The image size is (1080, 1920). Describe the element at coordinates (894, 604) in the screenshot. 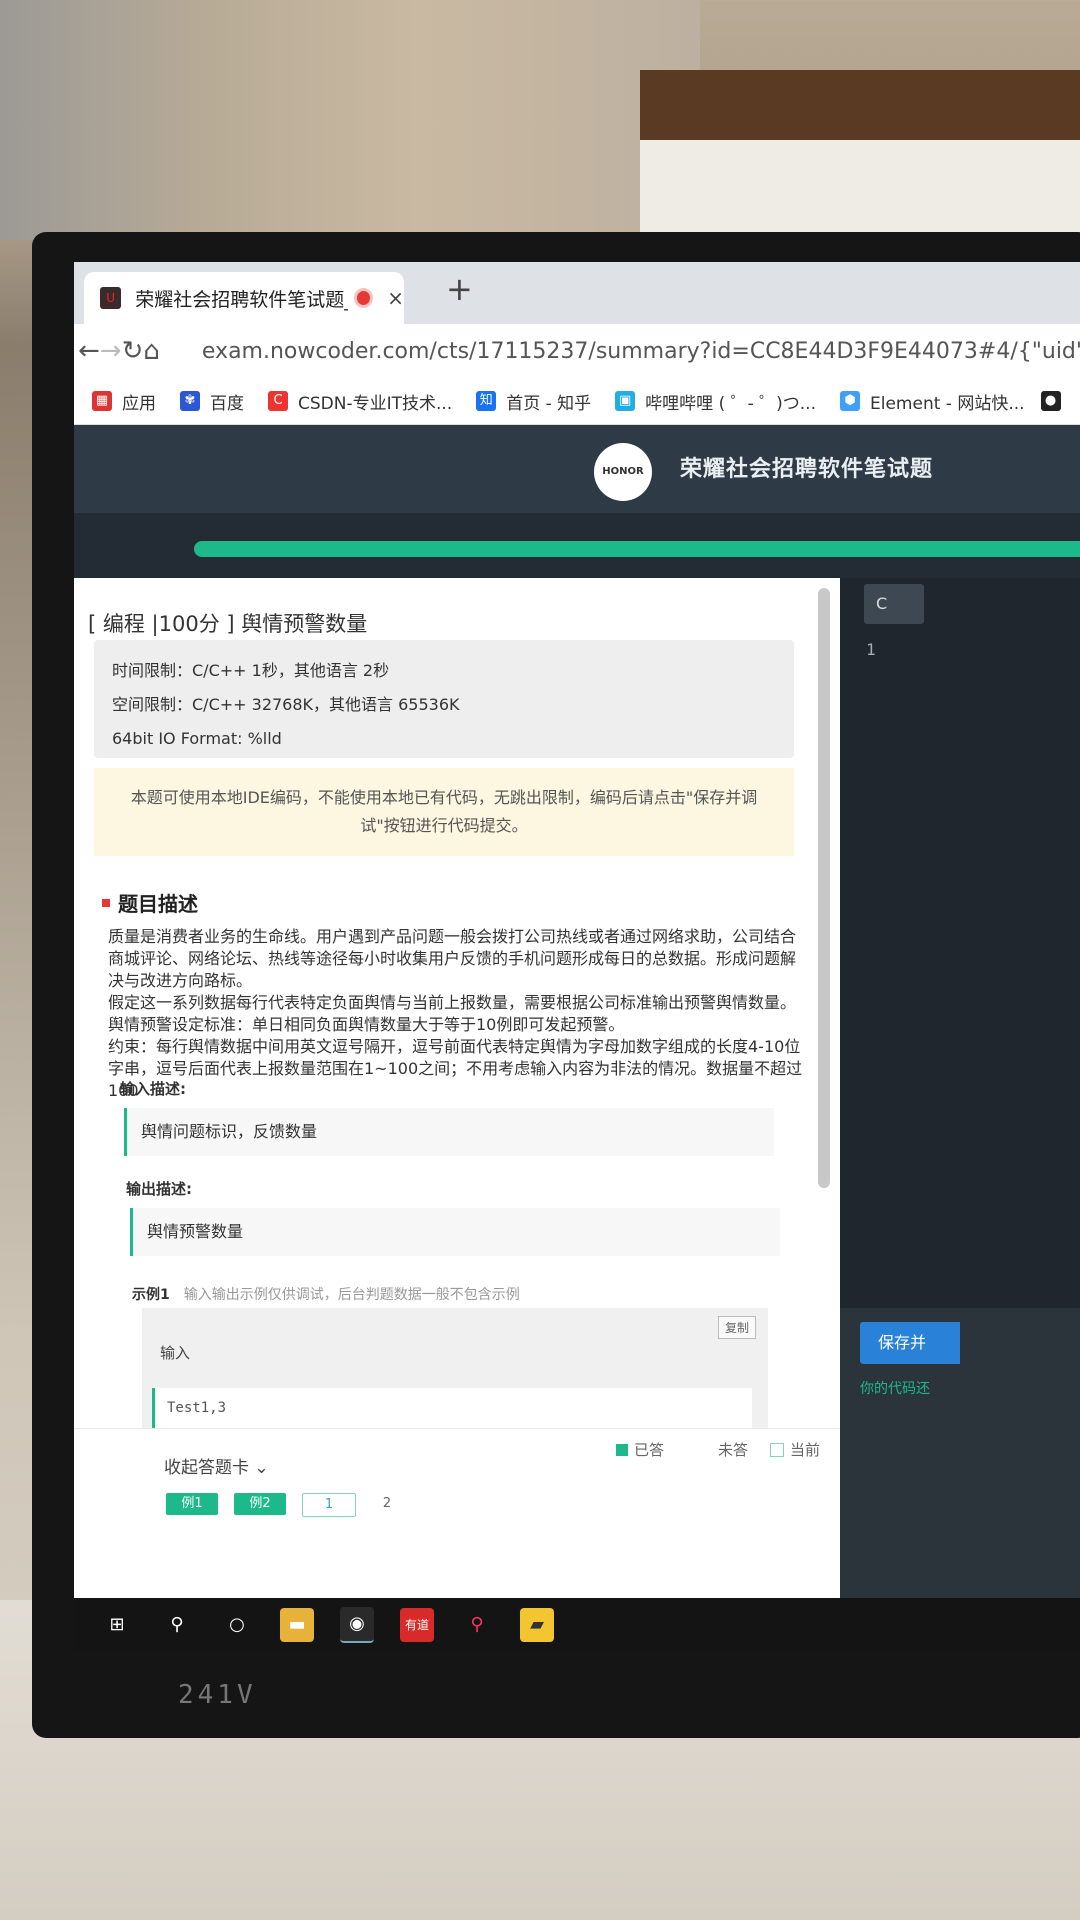

I see `language-select: C` at that location.